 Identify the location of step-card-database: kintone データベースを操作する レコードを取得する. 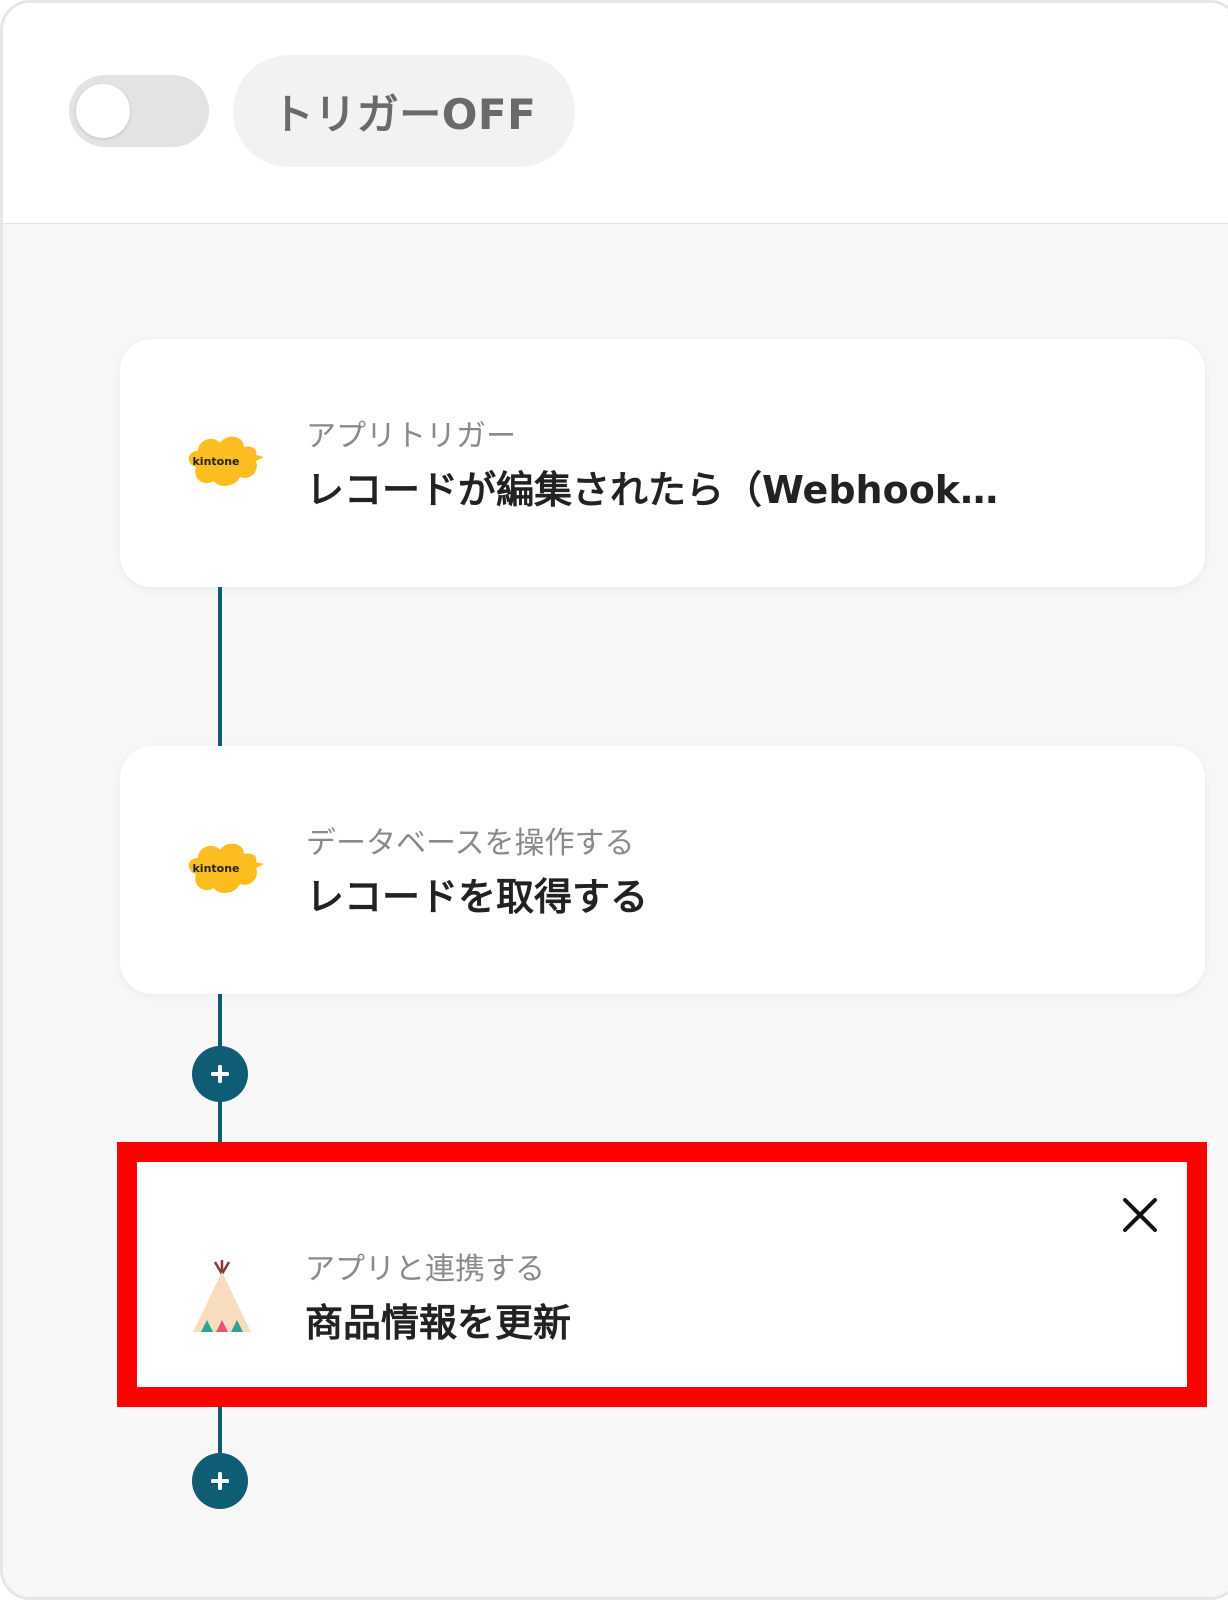
(662, 870).